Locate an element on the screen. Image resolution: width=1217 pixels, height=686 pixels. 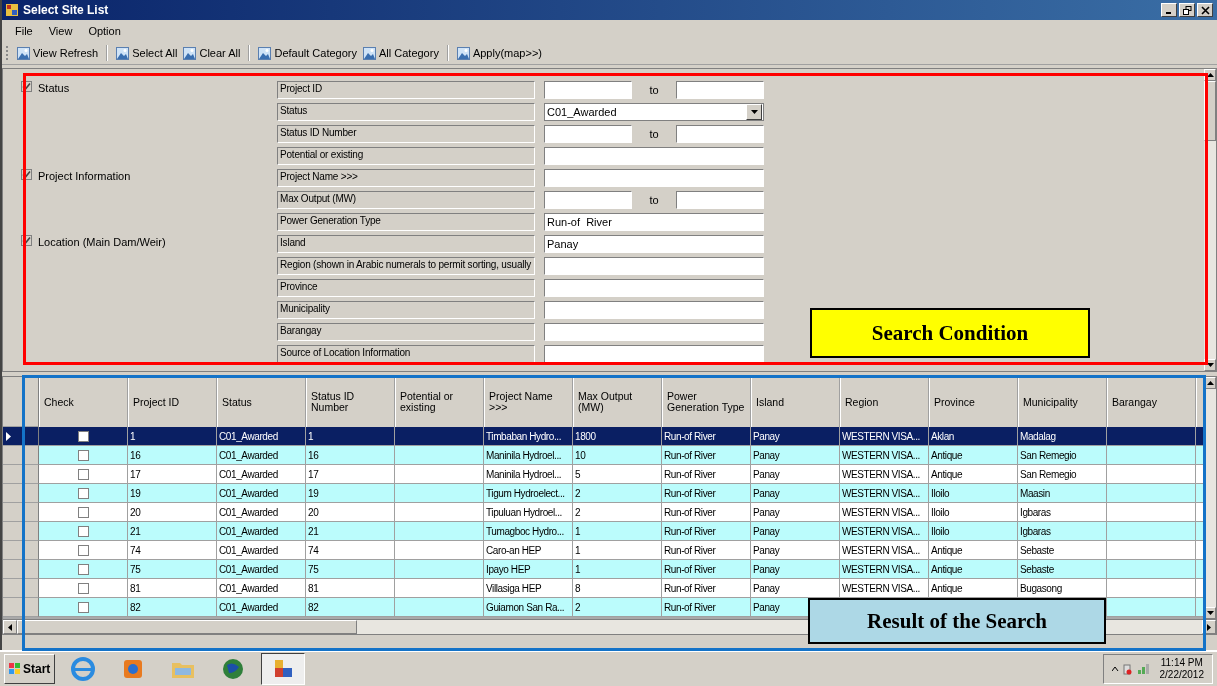
app-taskbar-icon is located at coordinates (283, 669).